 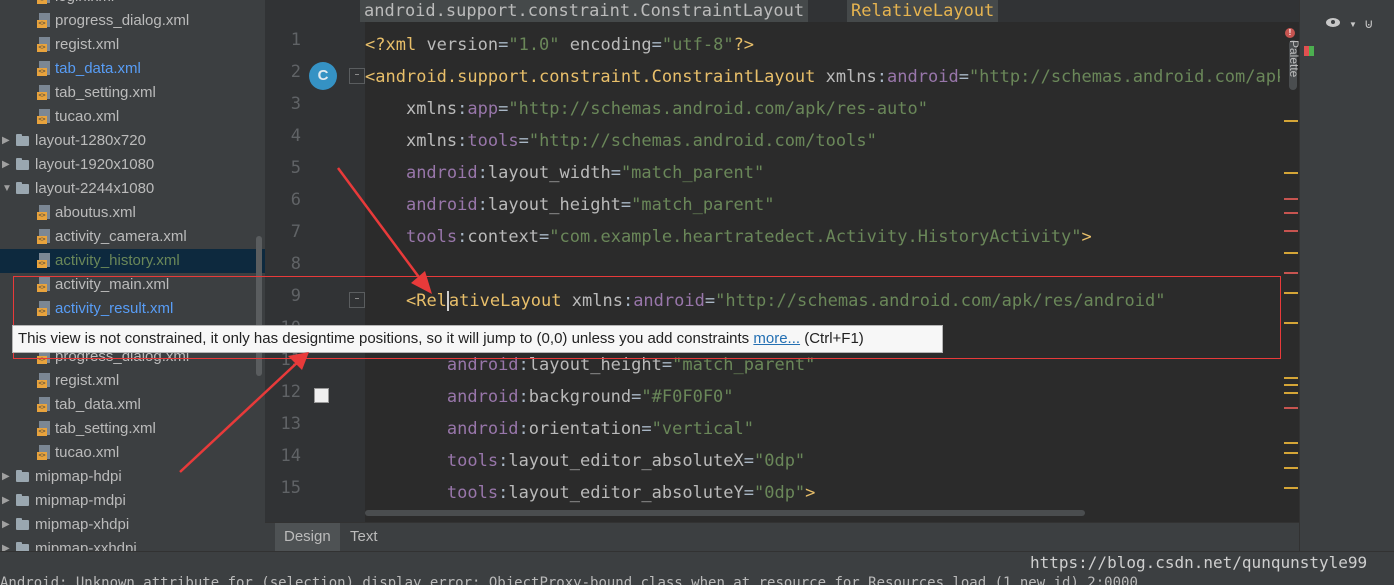 I want to click on tree-file-item: <> activity_history.xml, so click(x=132, y=261).